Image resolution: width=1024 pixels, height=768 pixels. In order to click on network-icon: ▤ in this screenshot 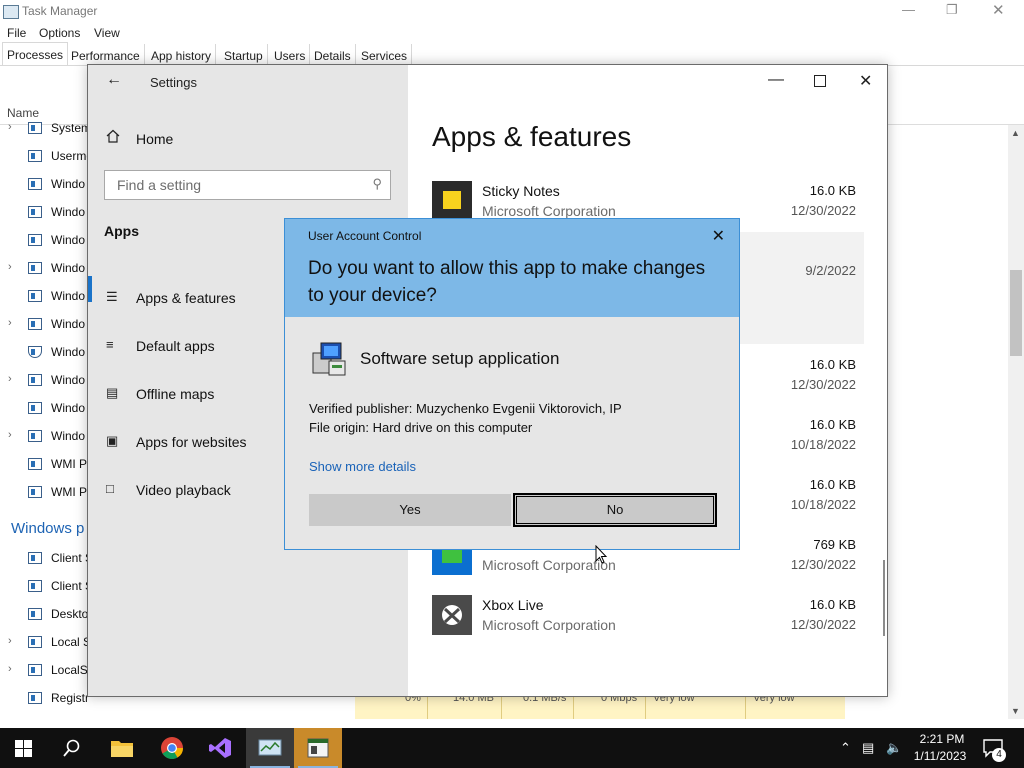, I will do `click(868, 748)`.